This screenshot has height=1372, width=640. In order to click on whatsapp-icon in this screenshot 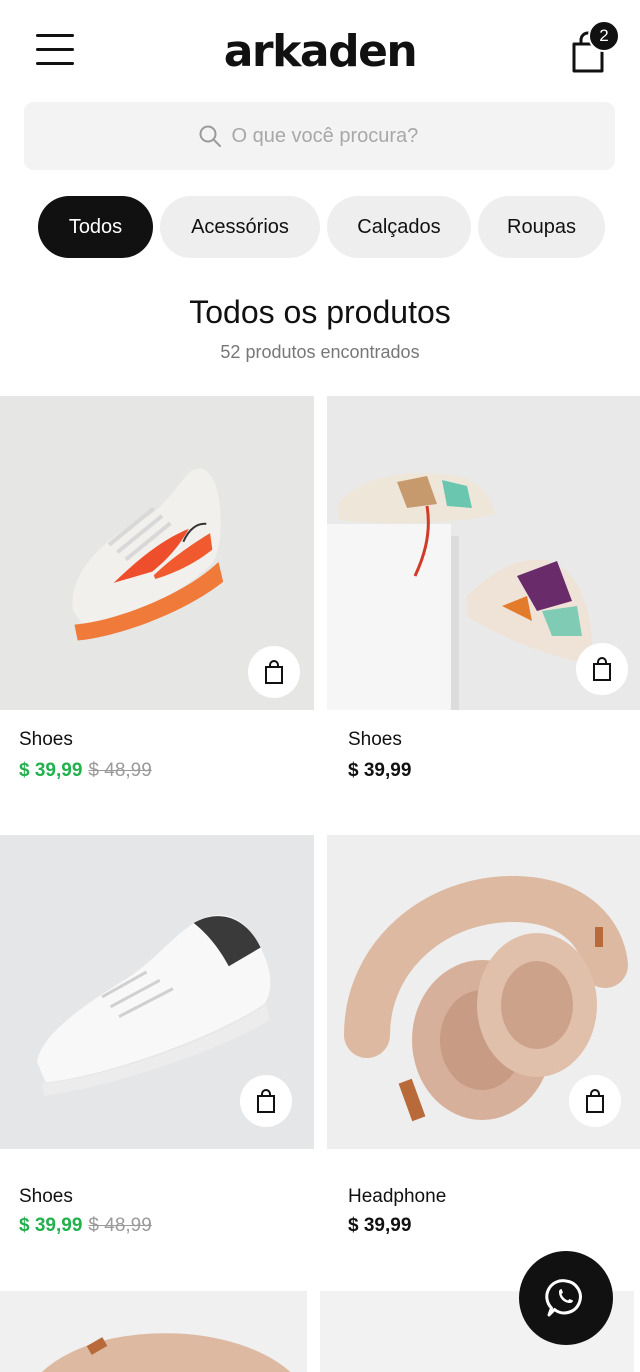, I will do `click(563, 1298)`.